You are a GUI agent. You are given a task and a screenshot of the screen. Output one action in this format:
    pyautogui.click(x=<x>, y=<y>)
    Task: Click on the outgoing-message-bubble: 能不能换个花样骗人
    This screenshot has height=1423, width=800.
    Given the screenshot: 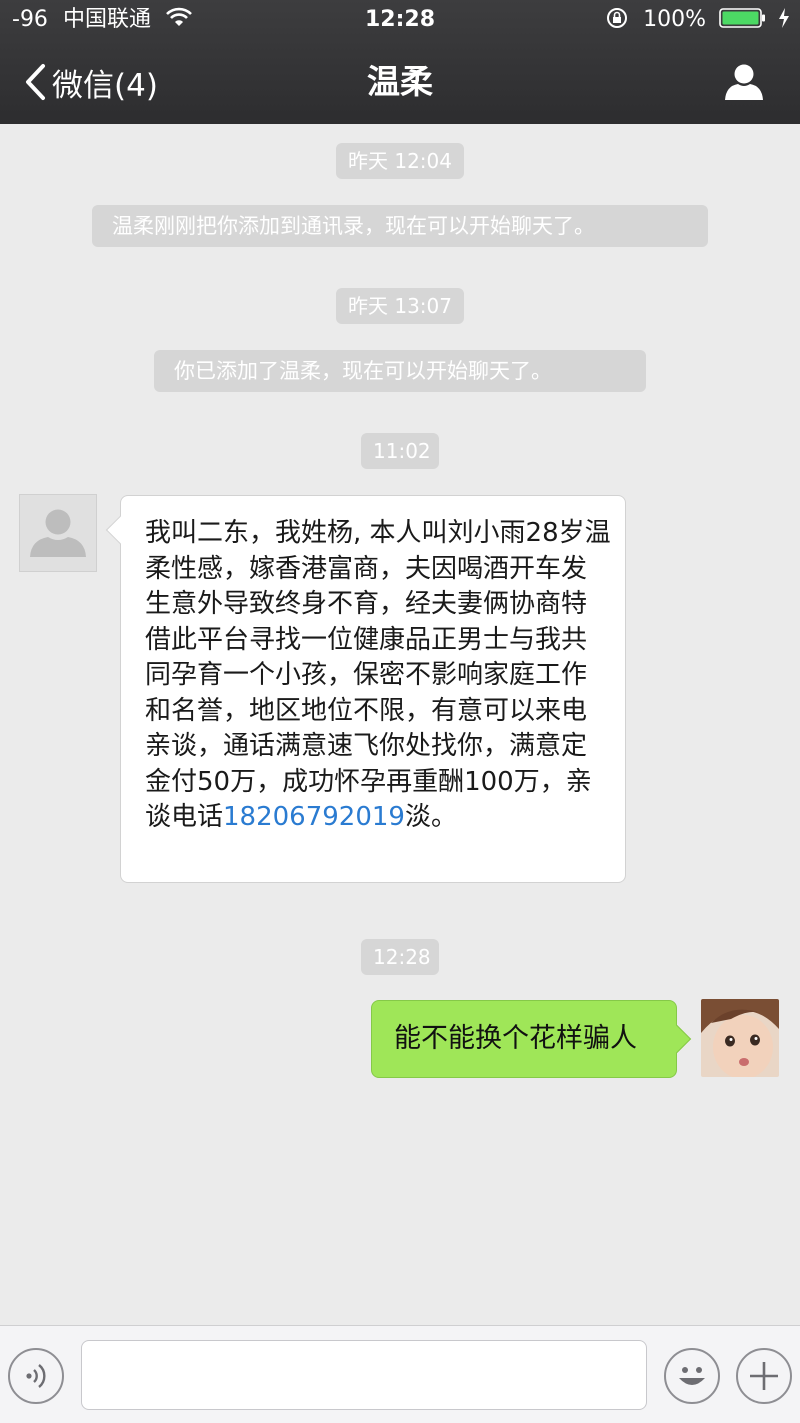 What is the action you would take?
    pyautogui.click(x=531, y=1039)
    